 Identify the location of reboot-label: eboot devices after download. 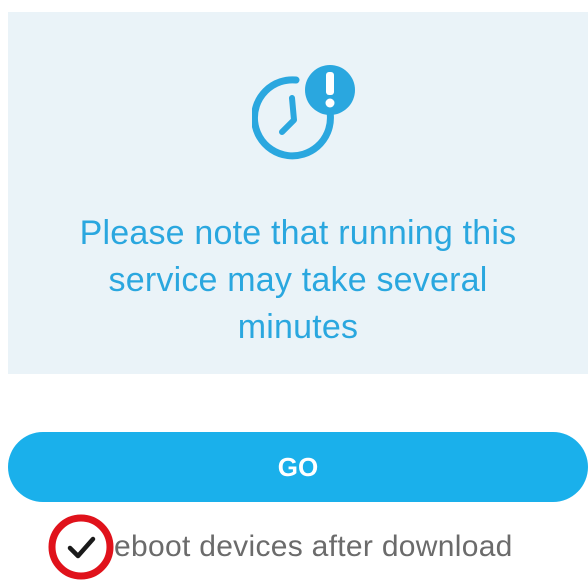
(313, 546).